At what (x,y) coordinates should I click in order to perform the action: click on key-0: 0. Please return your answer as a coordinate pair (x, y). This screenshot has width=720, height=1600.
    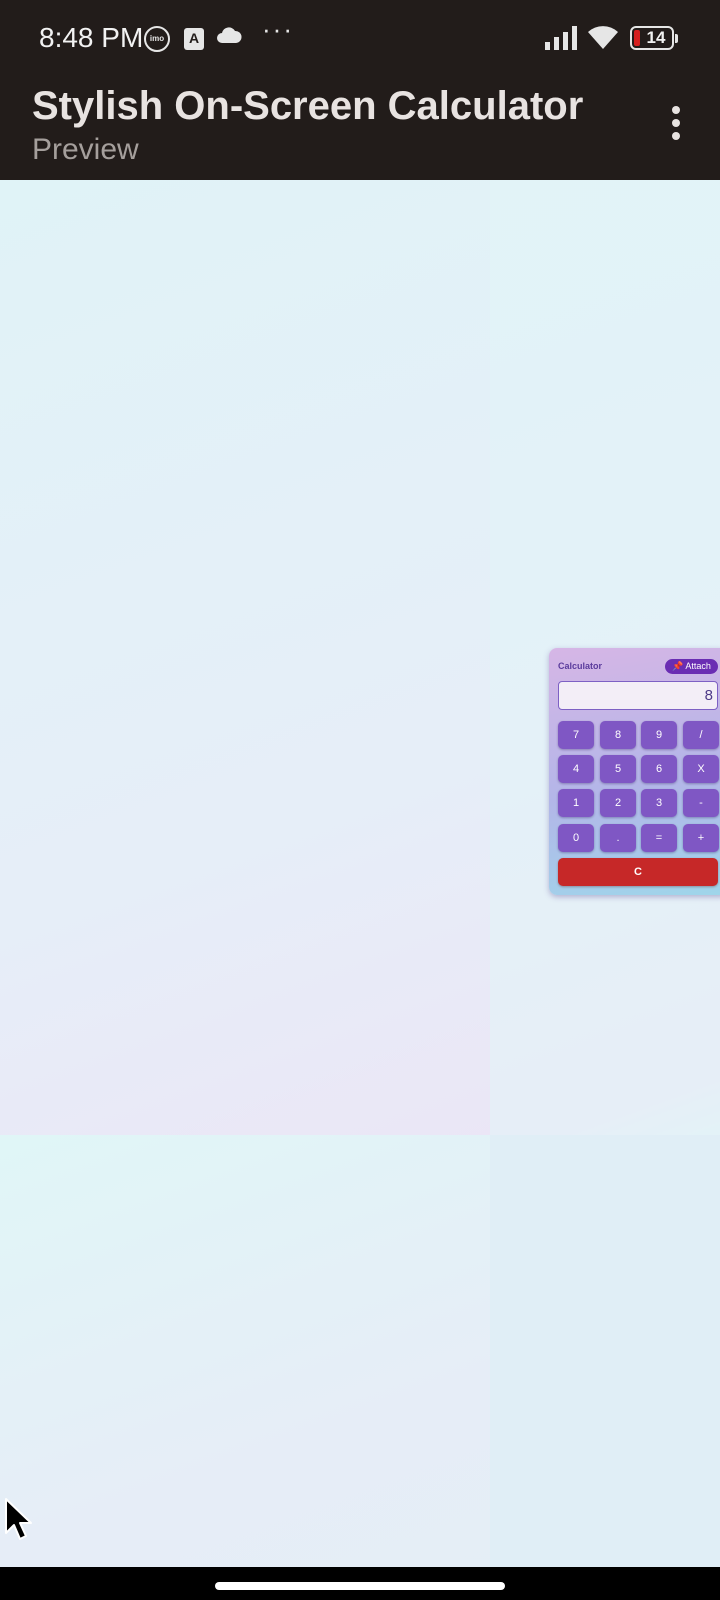
    Looking at the image, I should click on (576, 838).